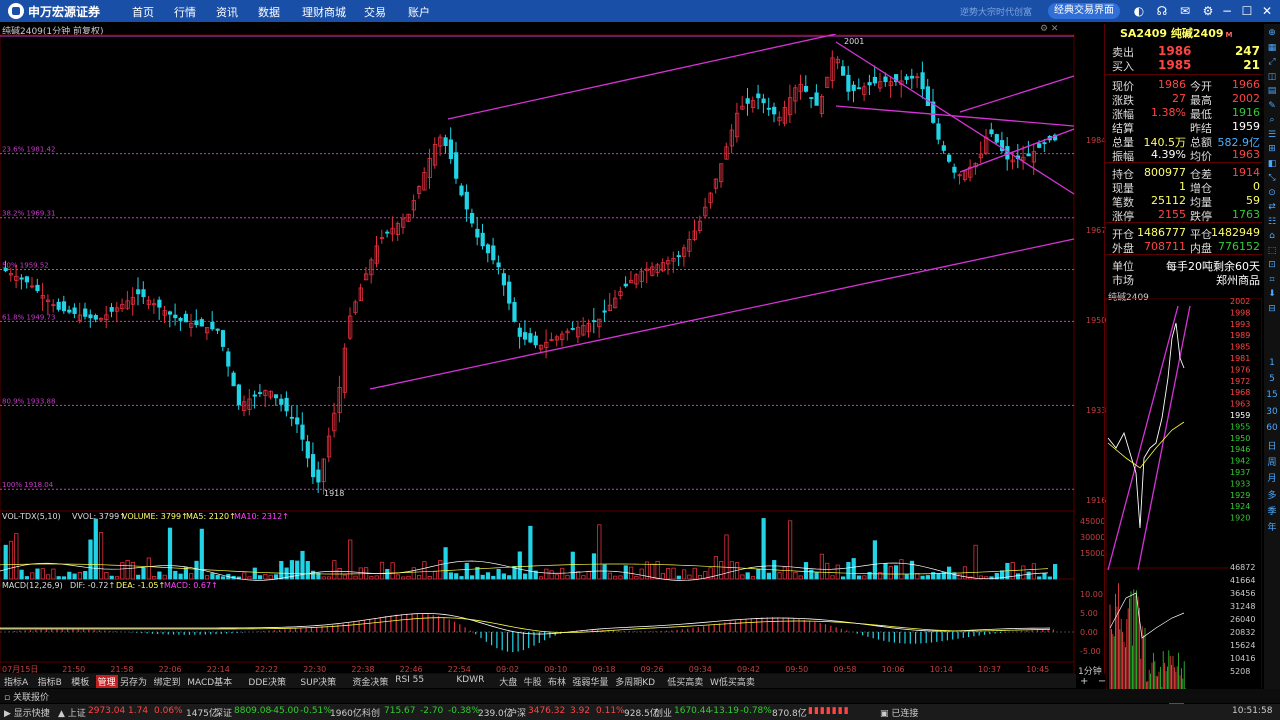  What do you see at coordinates (1143, 438) in the screenshot?
I see `mini-trend-line` at bounding box center [1143, 438].